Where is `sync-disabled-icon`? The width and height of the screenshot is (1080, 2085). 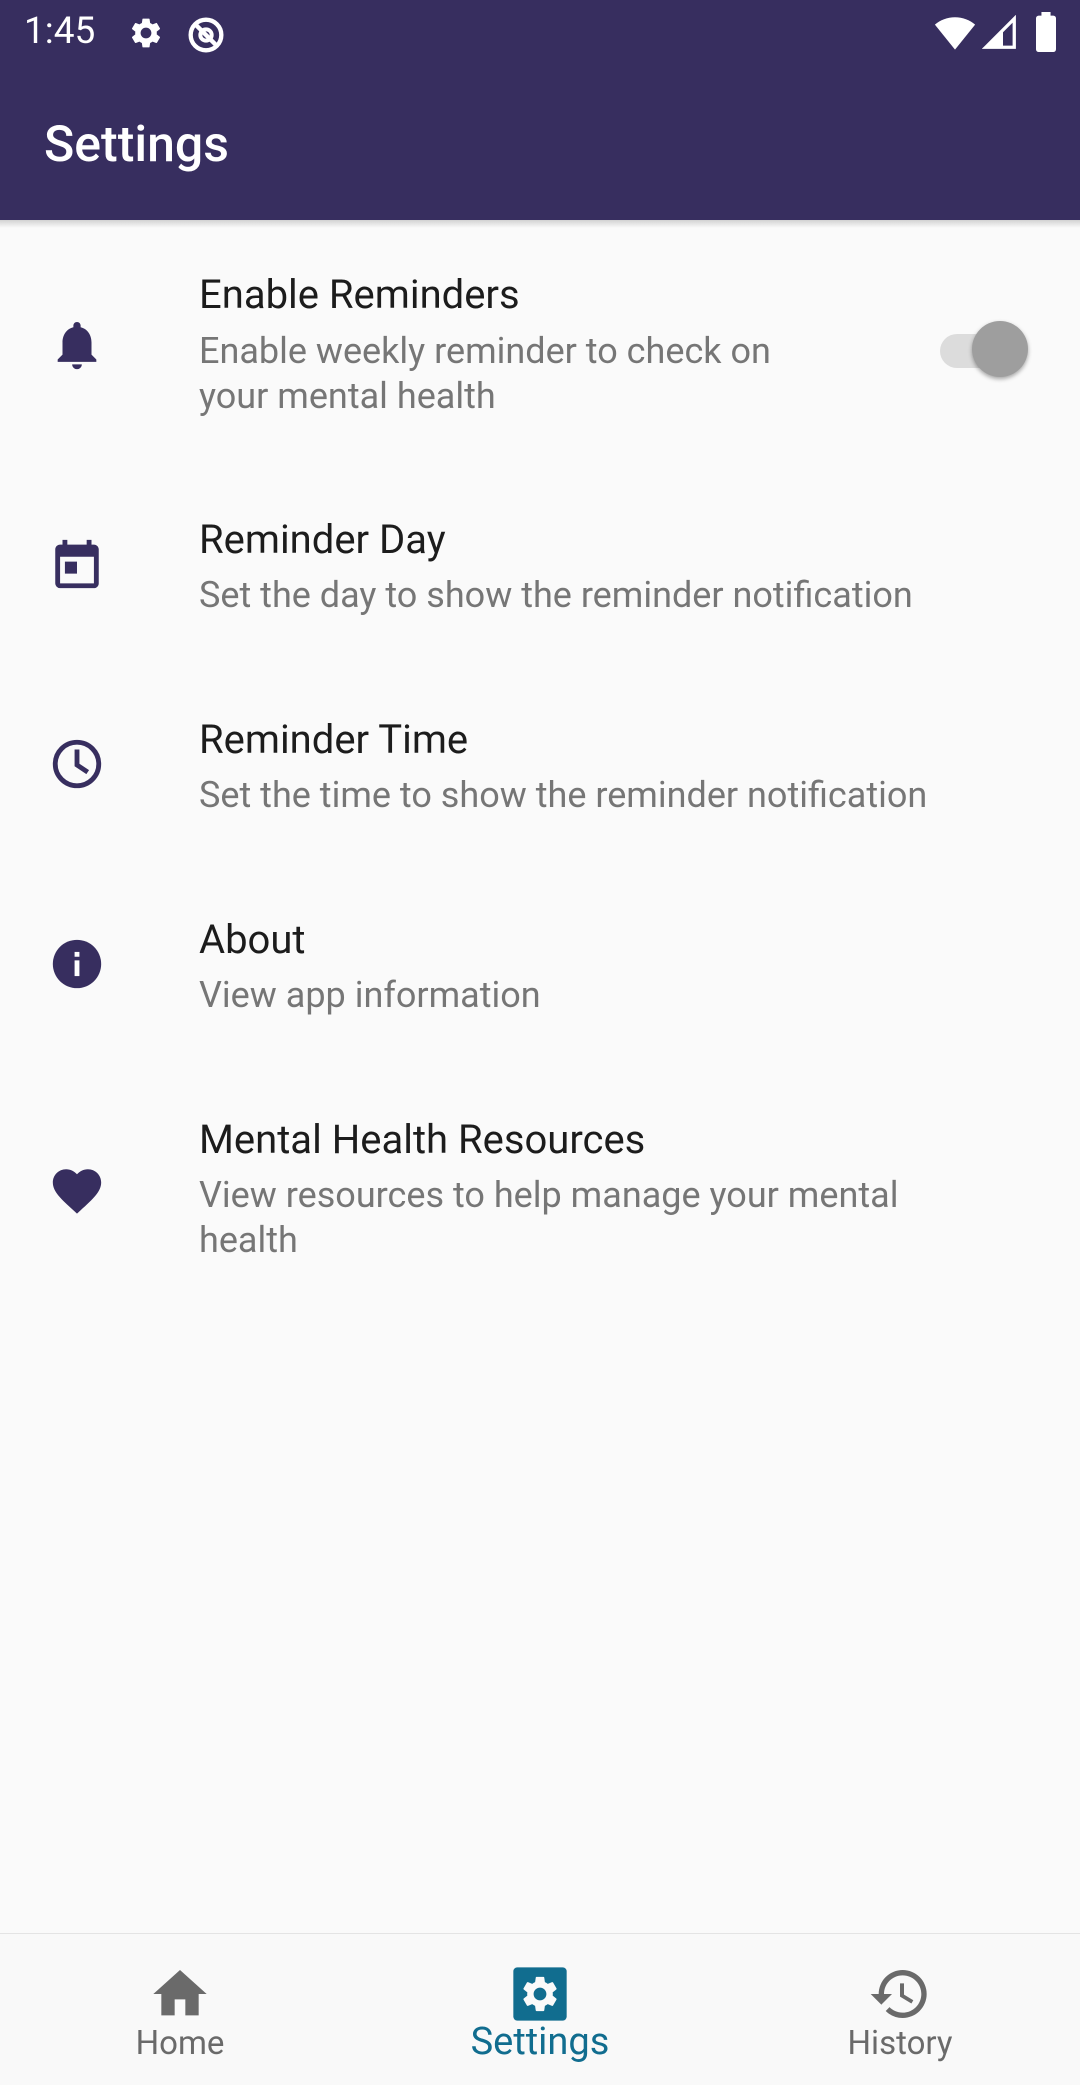 sync-disabled-icon is located at coordinates (206, 35).